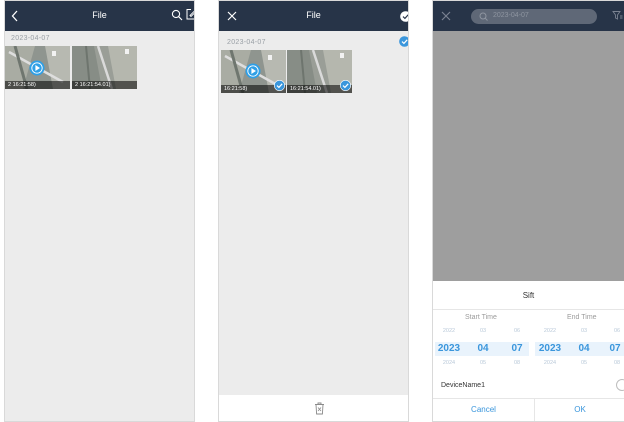  What do you see at coordinates (582, 317) in the screenshot?
I see `end-time-label: End Time` at bounding box center [582, 317].